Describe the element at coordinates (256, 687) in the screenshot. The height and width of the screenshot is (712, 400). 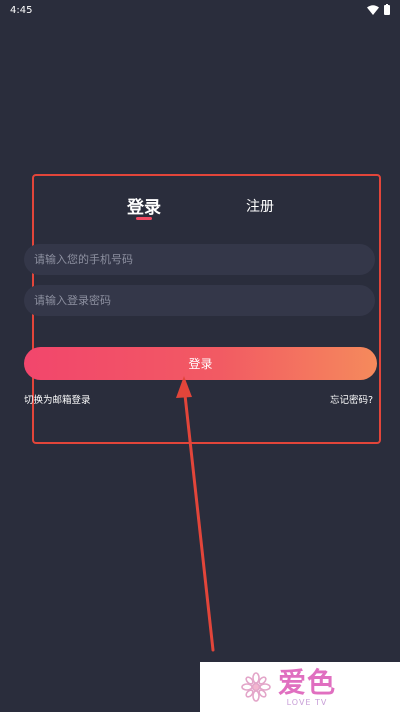
I see `flower-logo-icon` at that location.